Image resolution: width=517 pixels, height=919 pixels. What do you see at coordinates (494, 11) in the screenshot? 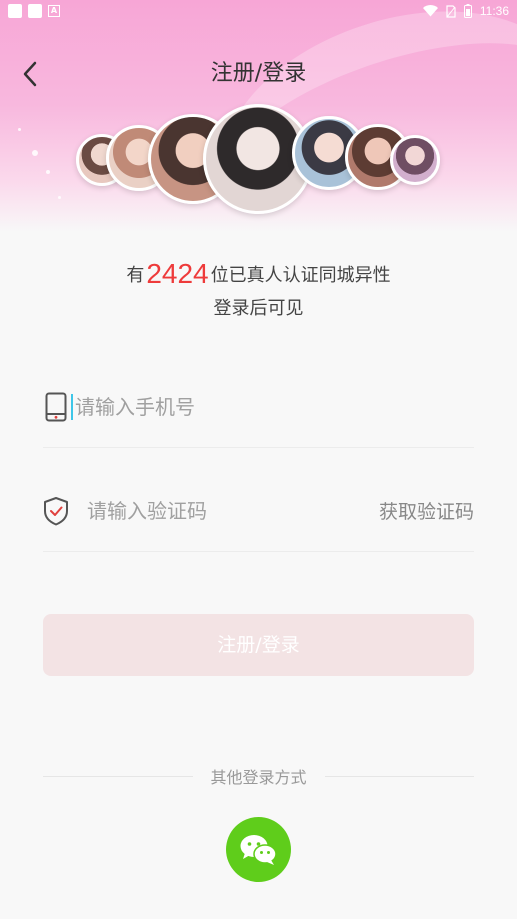
I see `status-time: 11:36` at bounding box center [494, 11].